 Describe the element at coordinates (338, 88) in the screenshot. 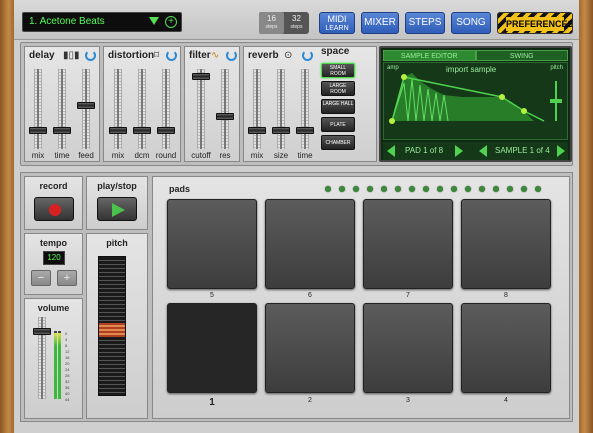

I see `space-large-room-button: LARGE ROOM` at that location.